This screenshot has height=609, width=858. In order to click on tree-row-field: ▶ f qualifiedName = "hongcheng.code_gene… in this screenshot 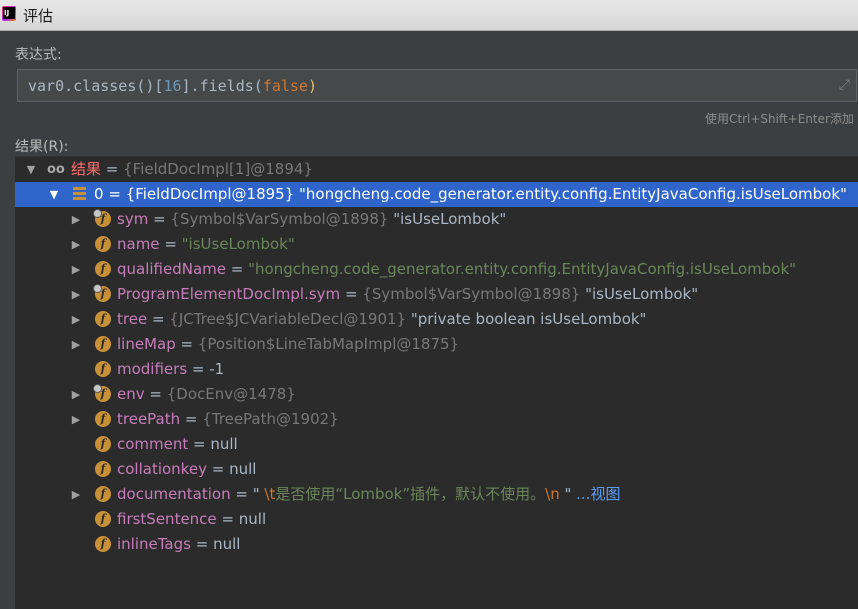, I will do `click(436, 269)`.